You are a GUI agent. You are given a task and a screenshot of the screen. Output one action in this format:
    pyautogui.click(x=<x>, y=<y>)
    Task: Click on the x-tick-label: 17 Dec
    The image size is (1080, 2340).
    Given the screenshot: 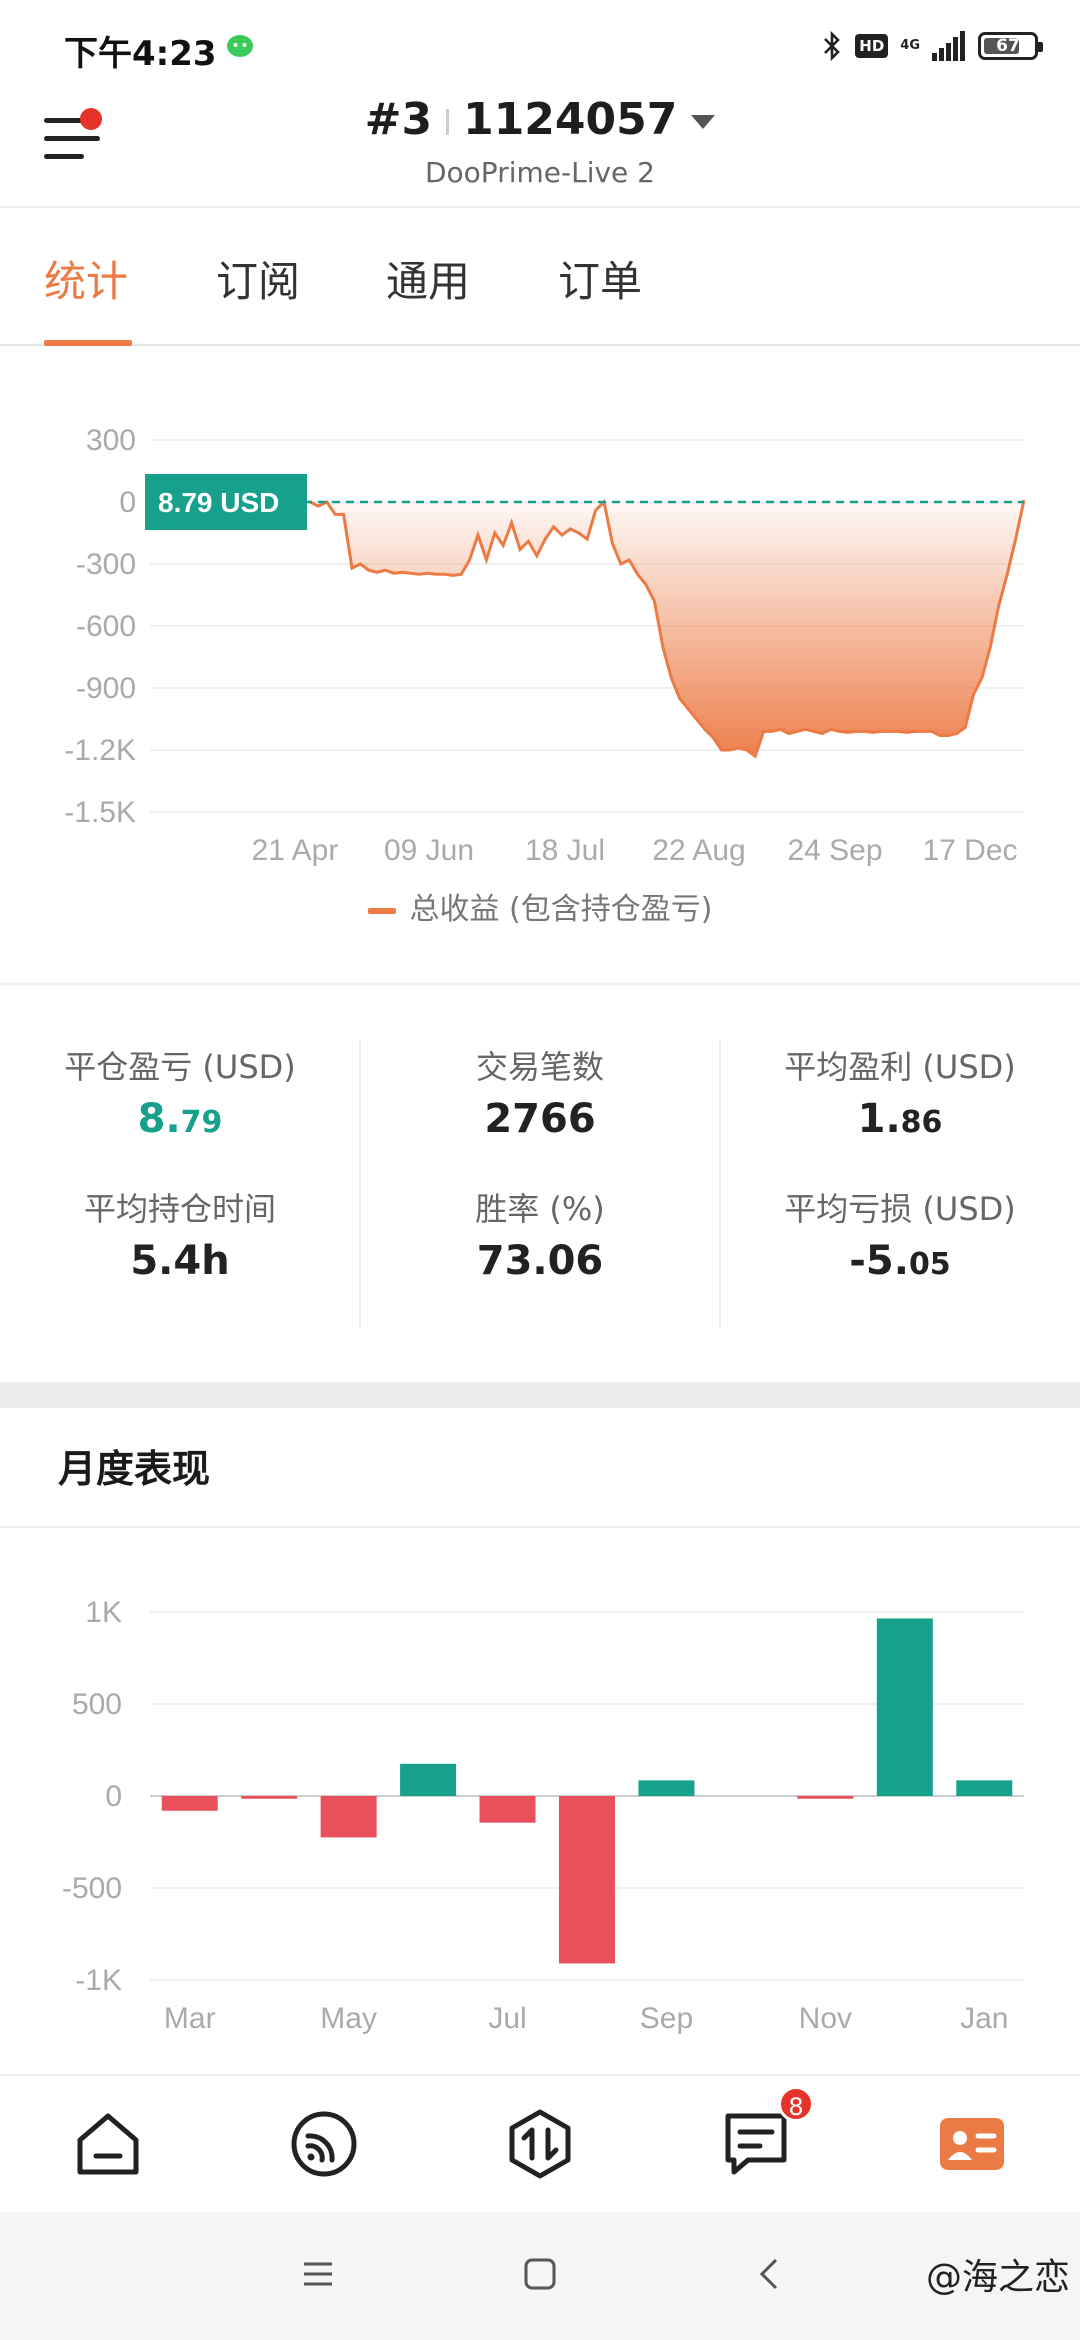 What is the action you would take?
    pyautogui.click(x=969, y=850)
    